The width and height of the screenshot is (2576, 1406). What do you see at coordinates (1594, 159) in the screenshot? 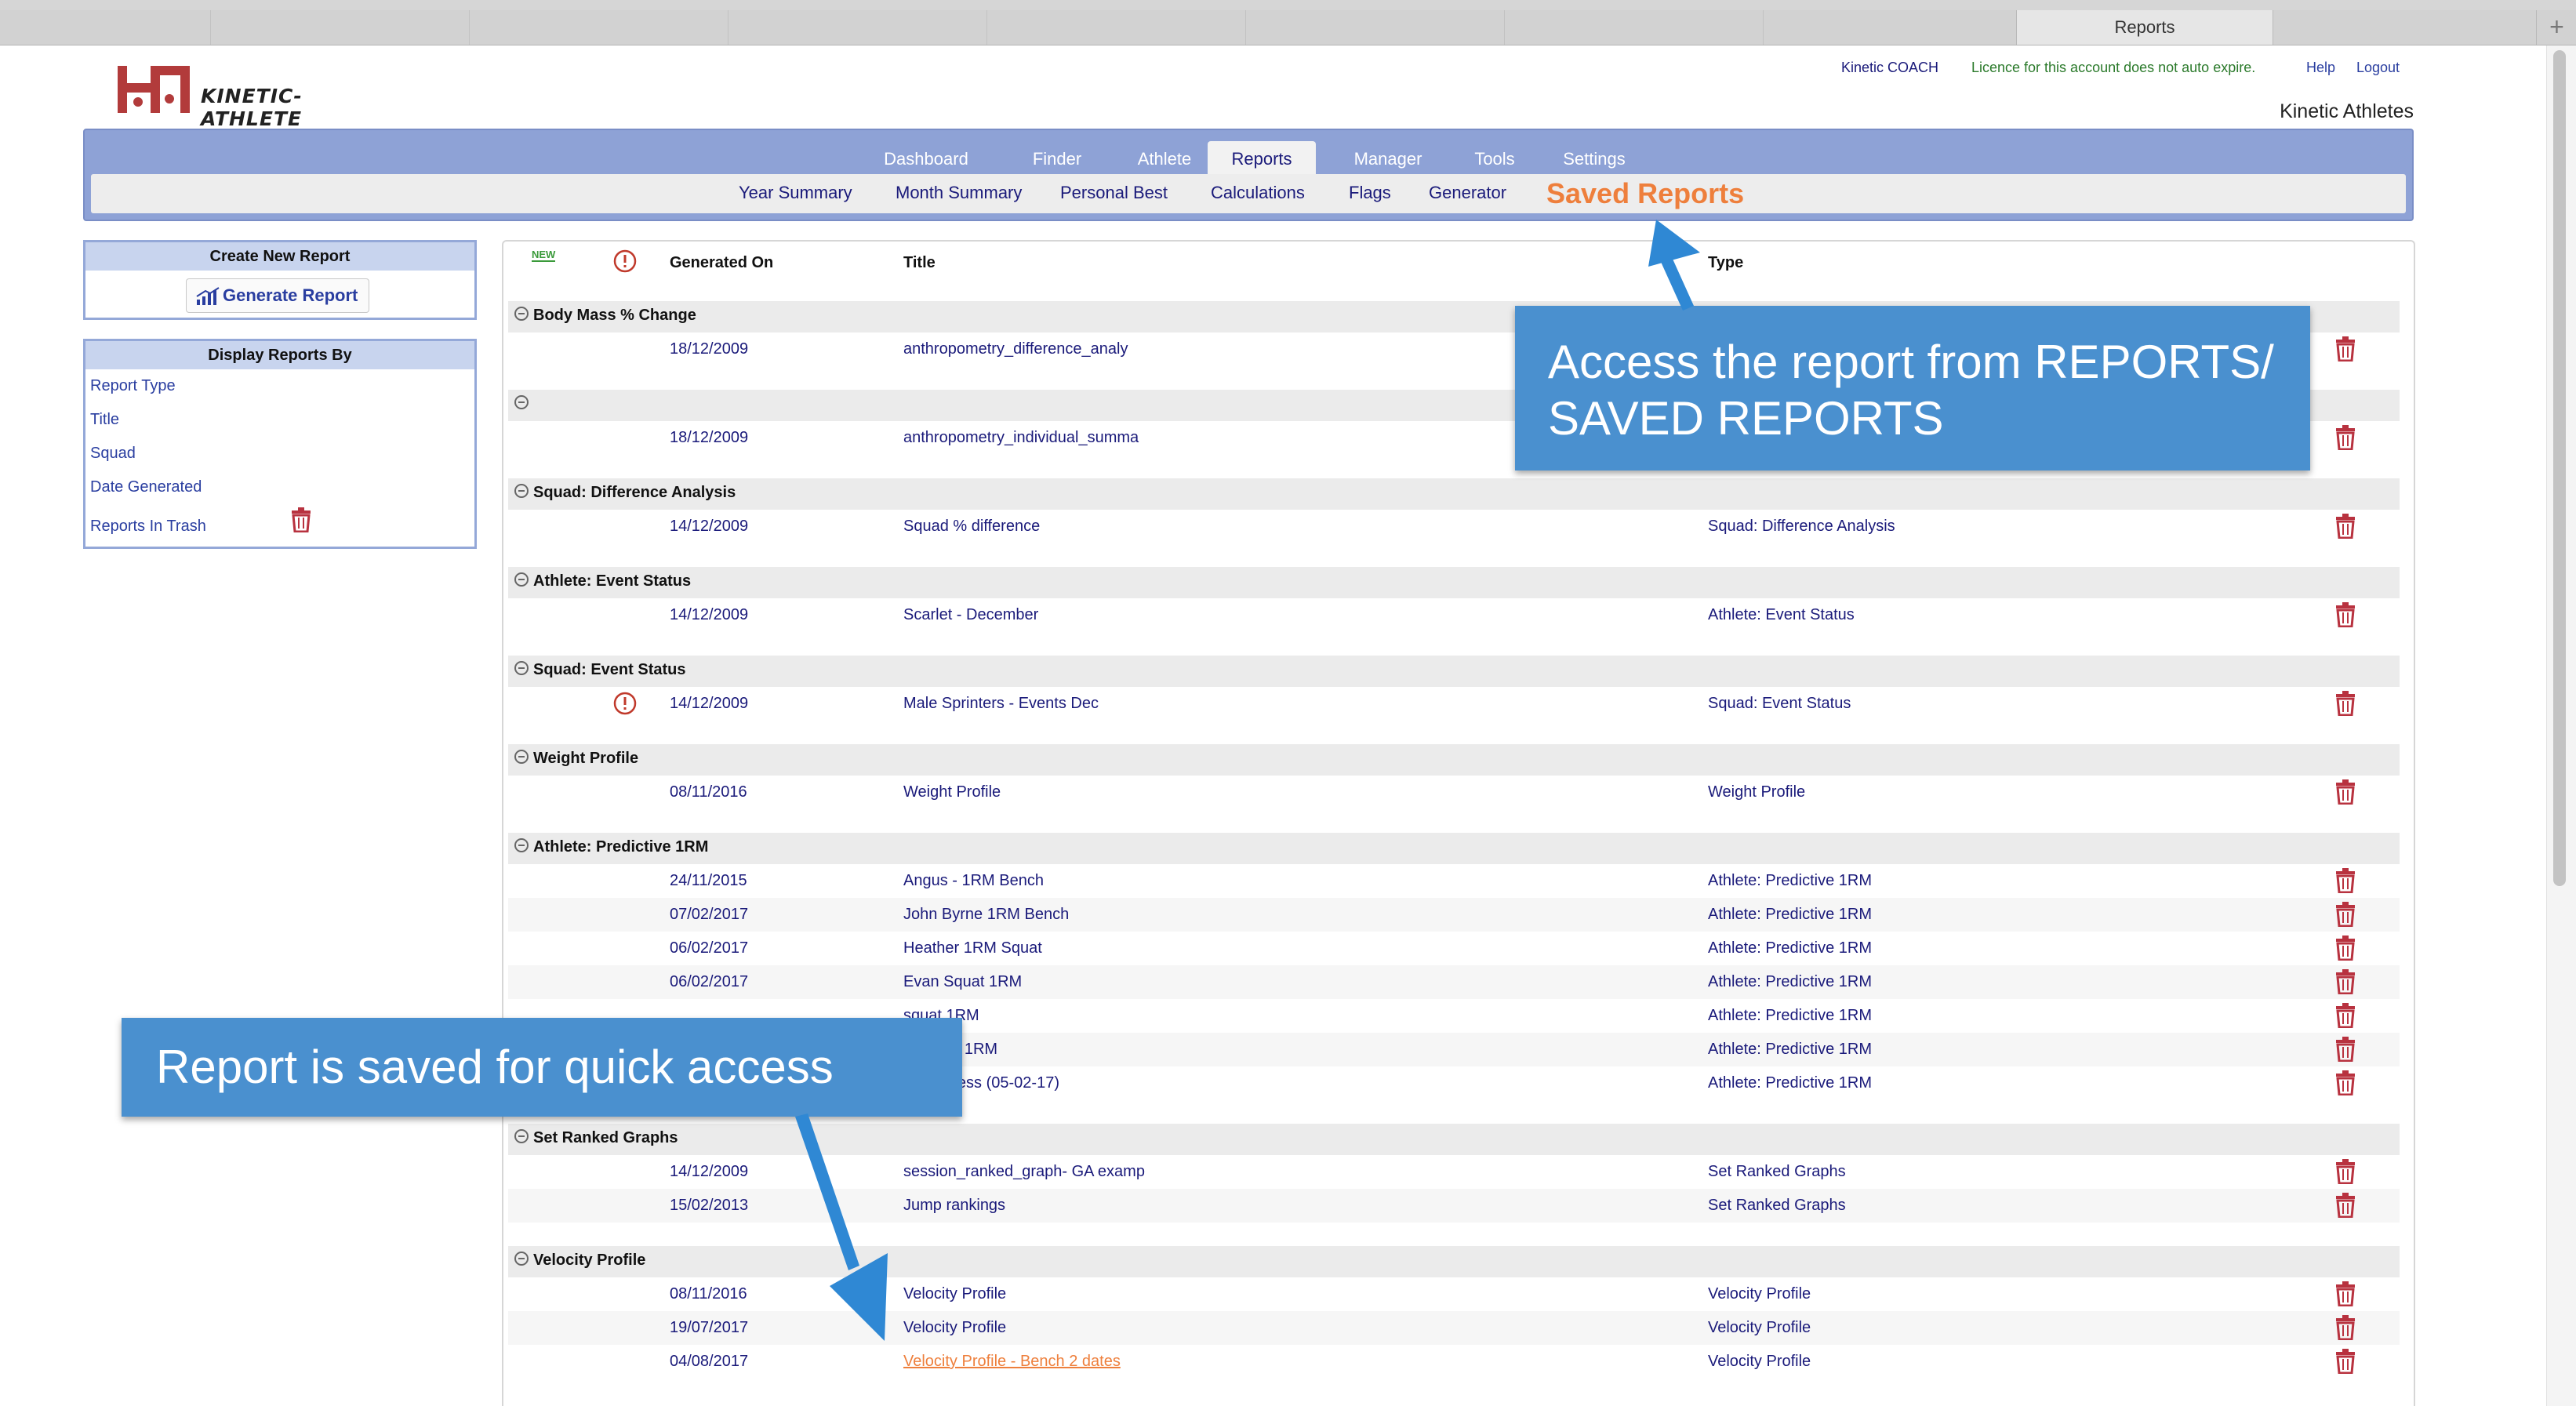
I see `nav-settings: Settings` at bounding box center [1594, 159].